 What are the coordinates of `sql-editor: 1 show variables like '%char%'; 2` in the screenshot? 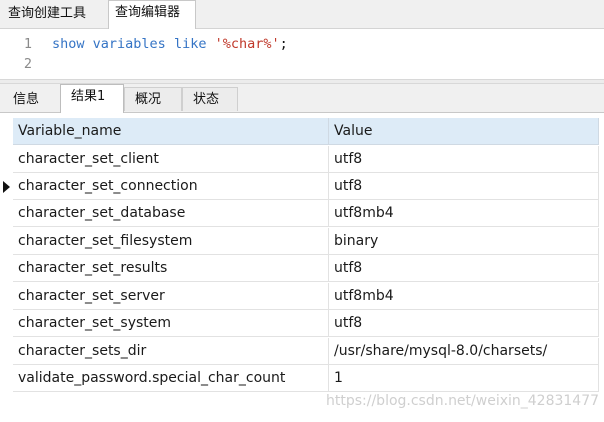 It's located at (302, 54).